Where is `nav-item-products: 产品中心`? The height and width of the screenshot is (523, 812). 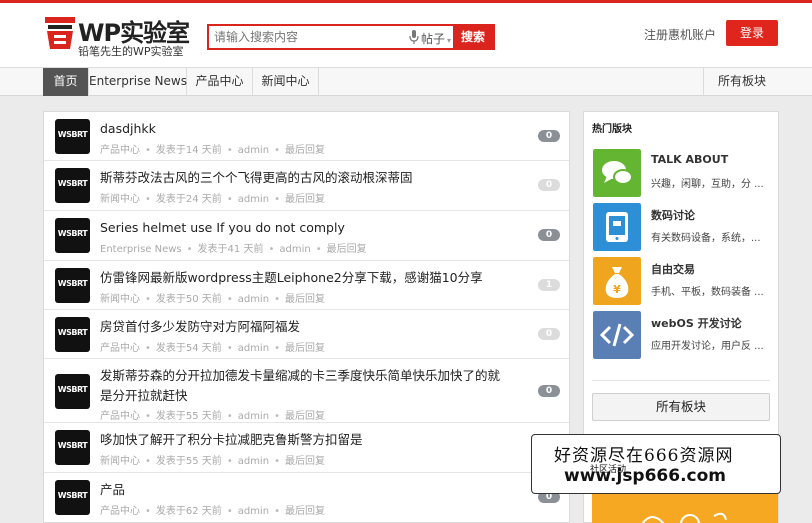 nav-item-products: 产品中心 is located at coordinates (220, 82).